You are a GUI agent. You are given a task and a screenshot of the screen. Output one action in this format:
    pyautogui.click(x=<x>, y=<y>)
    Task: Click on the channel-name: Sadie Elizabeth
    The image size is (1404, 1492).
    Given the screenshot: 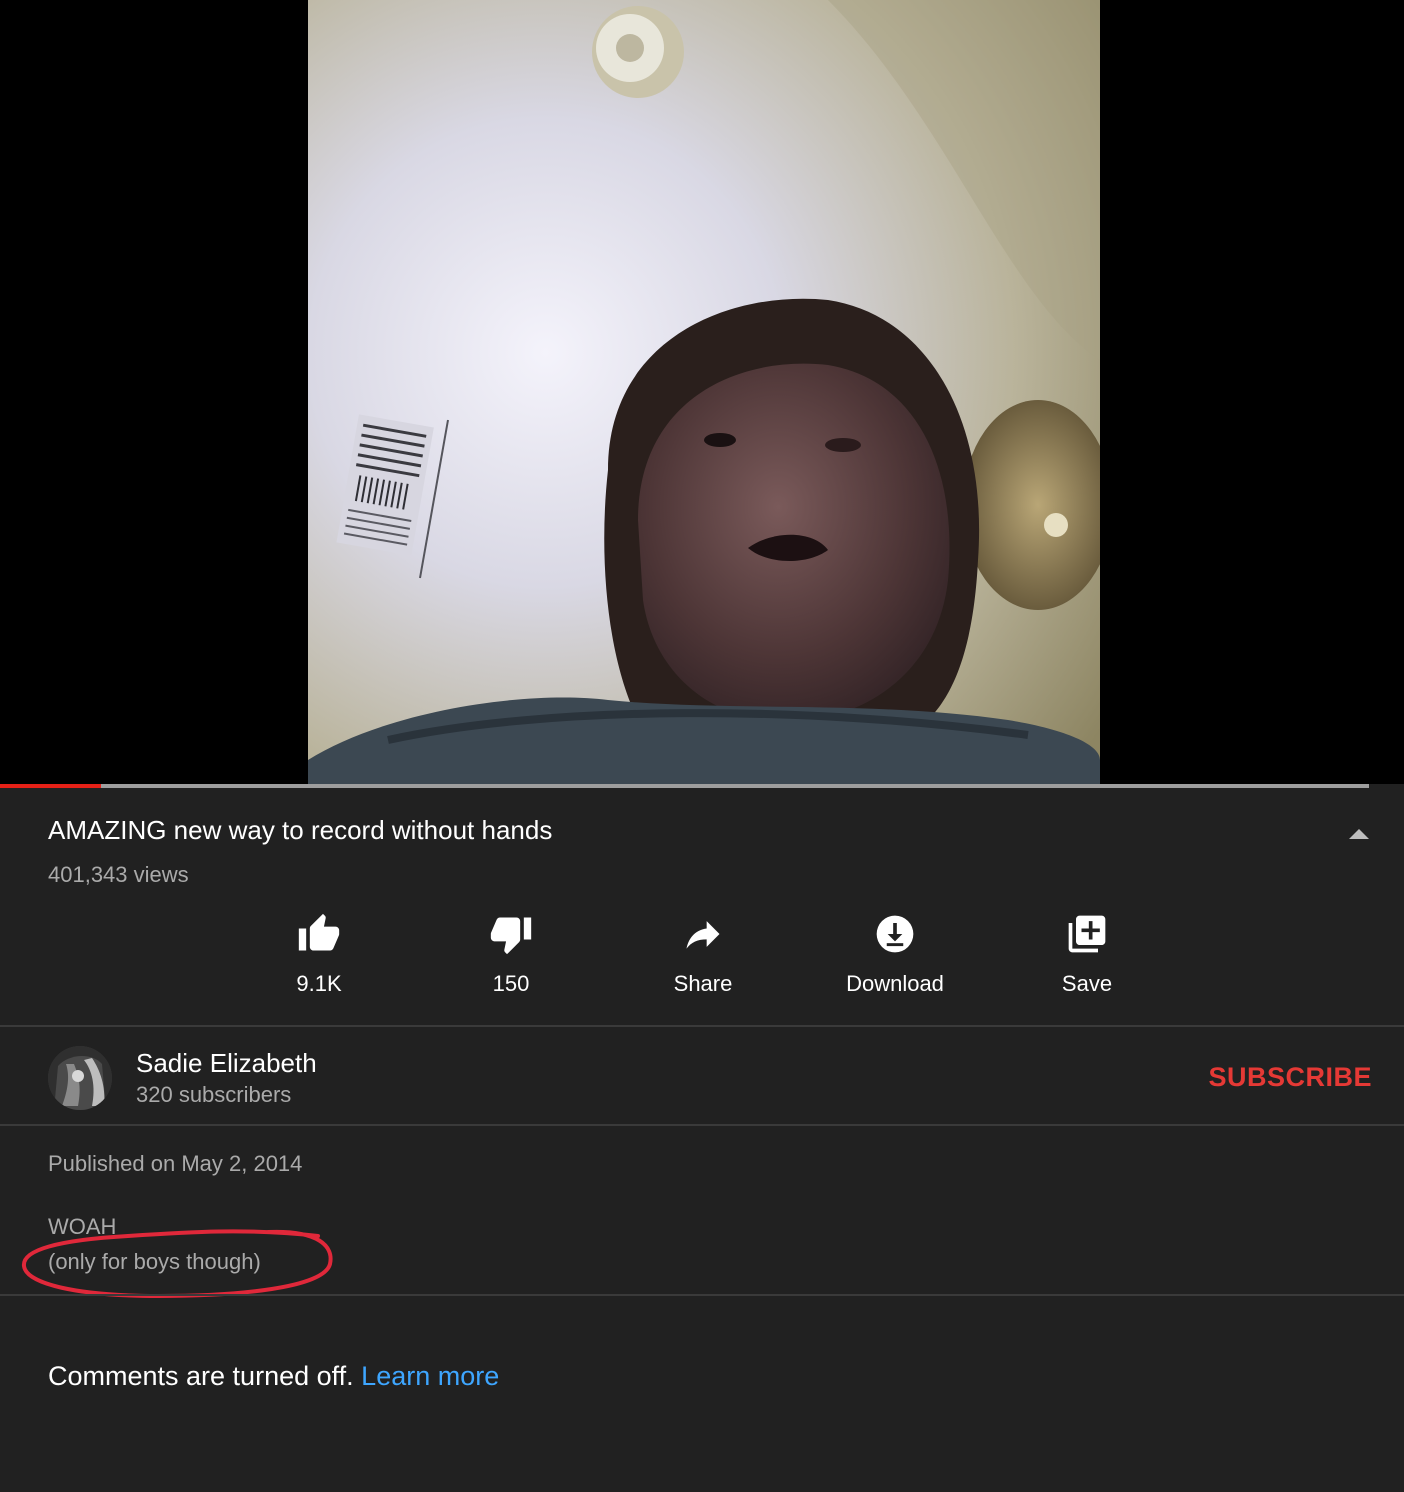 What is the action you would take?
    pyautogui.click(x=226, y=1063)
    